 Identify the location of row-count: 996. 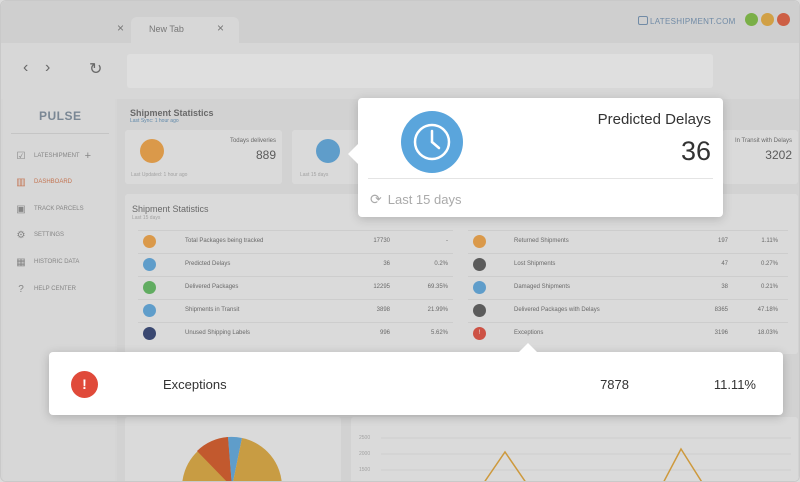
(384, 333).